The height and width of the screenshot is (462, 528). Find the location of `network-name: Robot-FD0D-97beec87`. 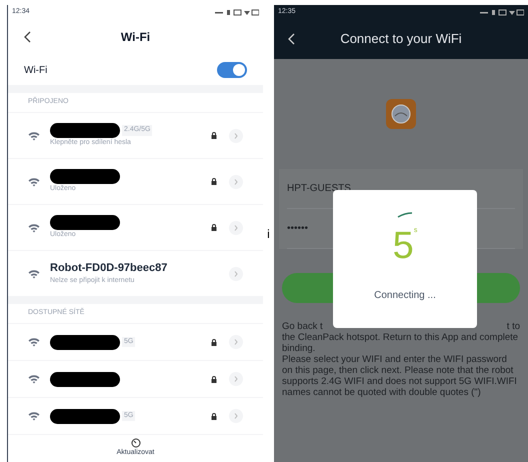

network-name: Robot-FD0D-97beec87 is located at coordinates (109, 268).